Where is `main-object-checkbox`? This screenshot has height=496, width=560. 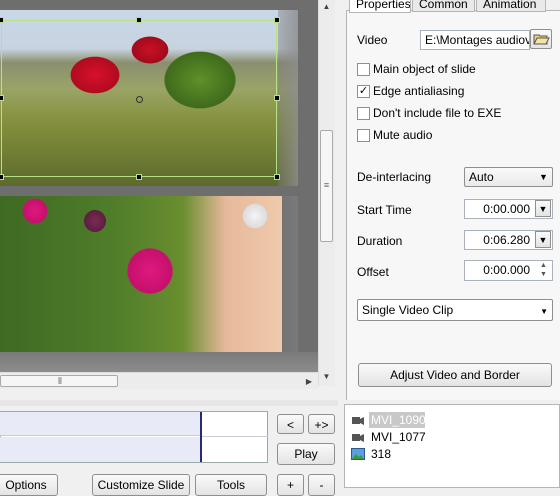 main-object-checkbox is located at coordinates (363, 69).